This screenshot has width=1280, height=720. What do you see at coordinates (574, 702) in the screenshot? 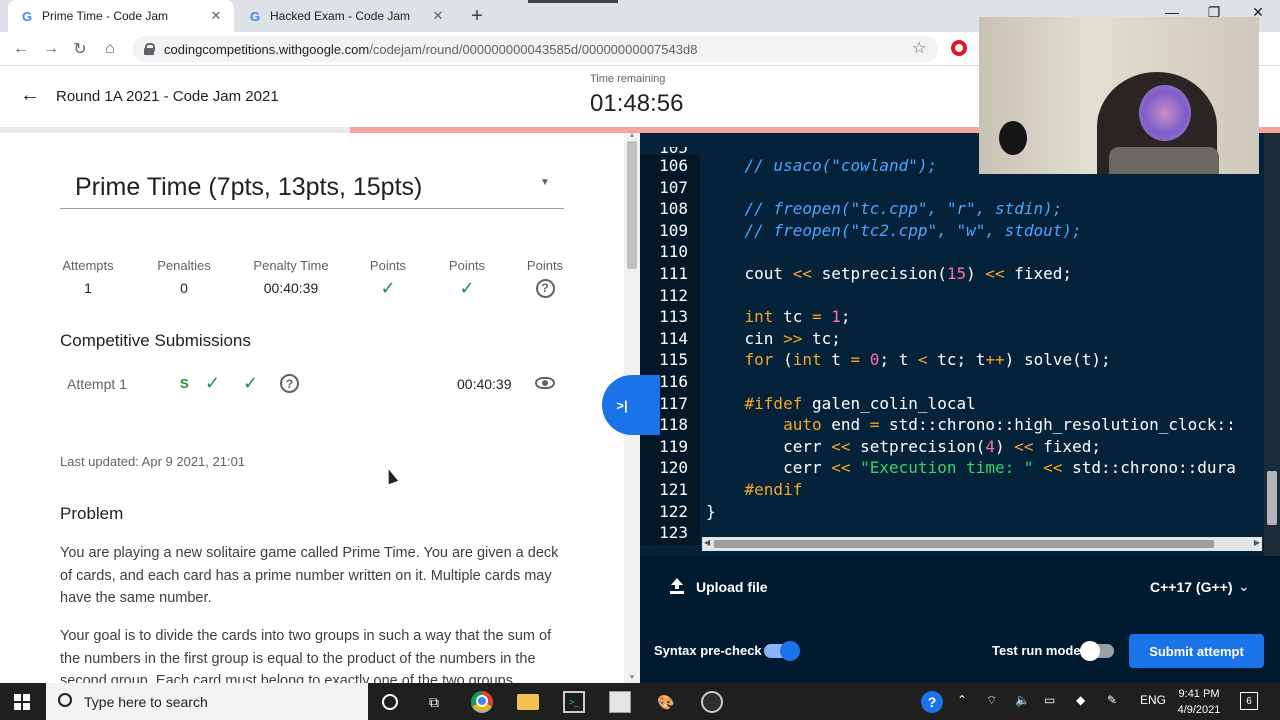
I see `terminal-icon: >_` at bounding box center [574, 702].